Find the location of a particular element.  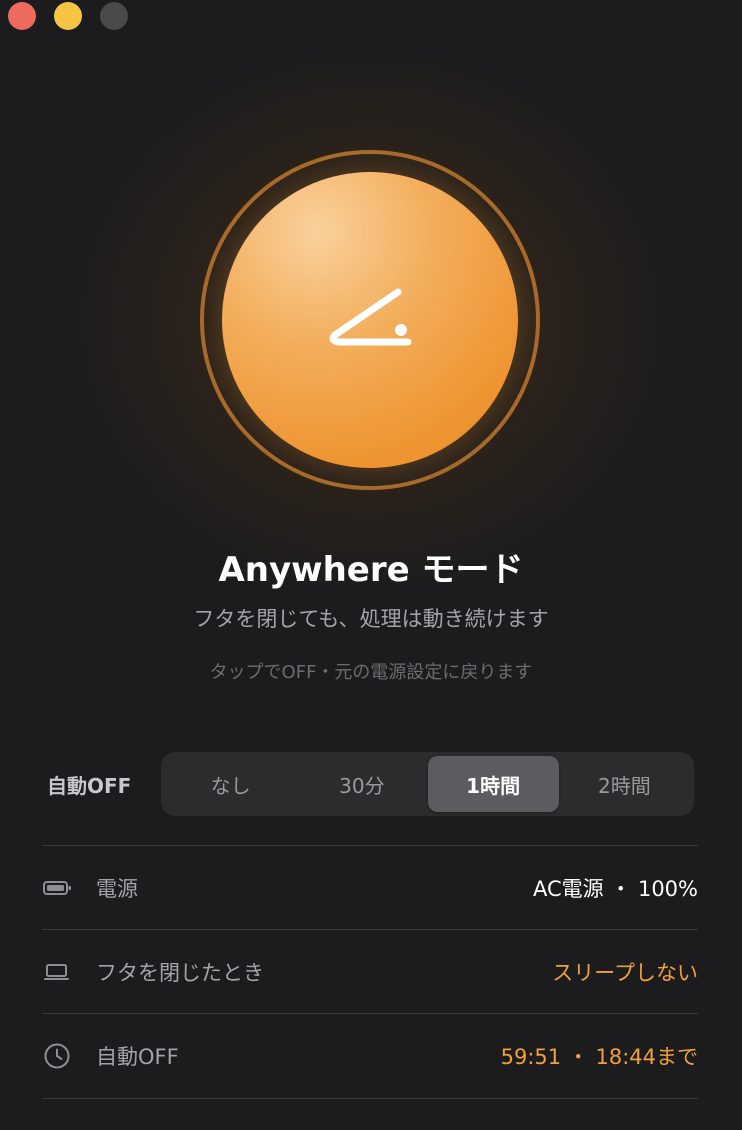

auto-off-option-30min: 30分 is located at coordinates (361, 784).